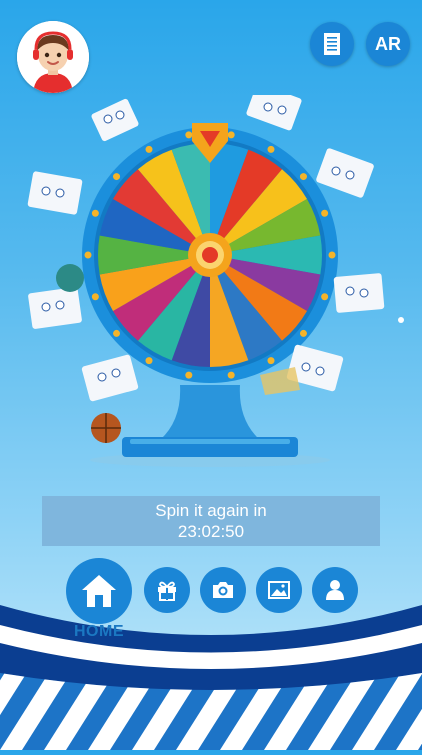 The image size is (422, 755). I want to click on home-button, so click(99, 591).